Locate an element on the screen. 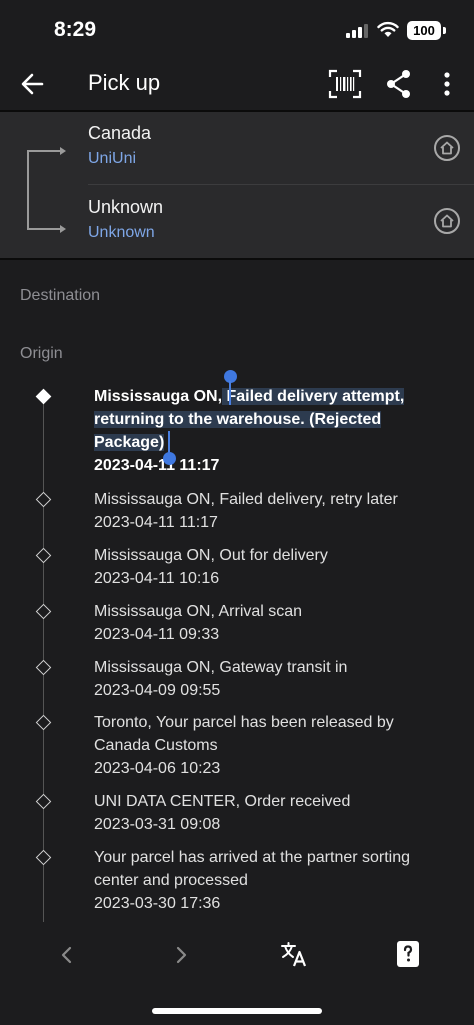 Image resolution: width=474 pixels, height=1025 pixels. arrow-left-icon is located at coordinates (32, 84).